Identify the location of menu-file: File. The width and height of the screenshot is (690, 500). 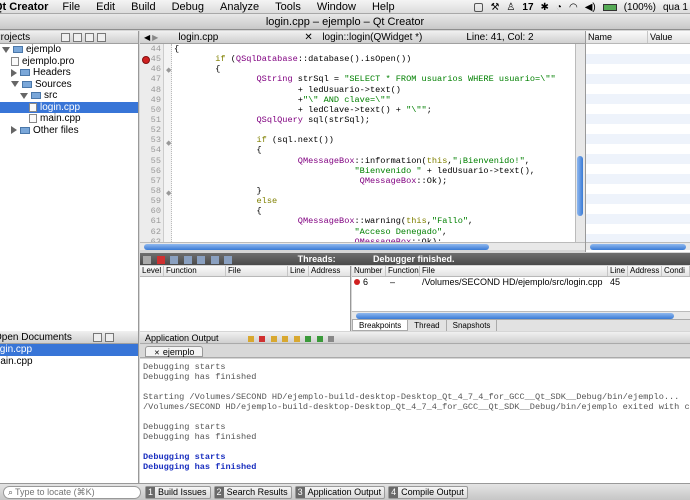
(71, 7).